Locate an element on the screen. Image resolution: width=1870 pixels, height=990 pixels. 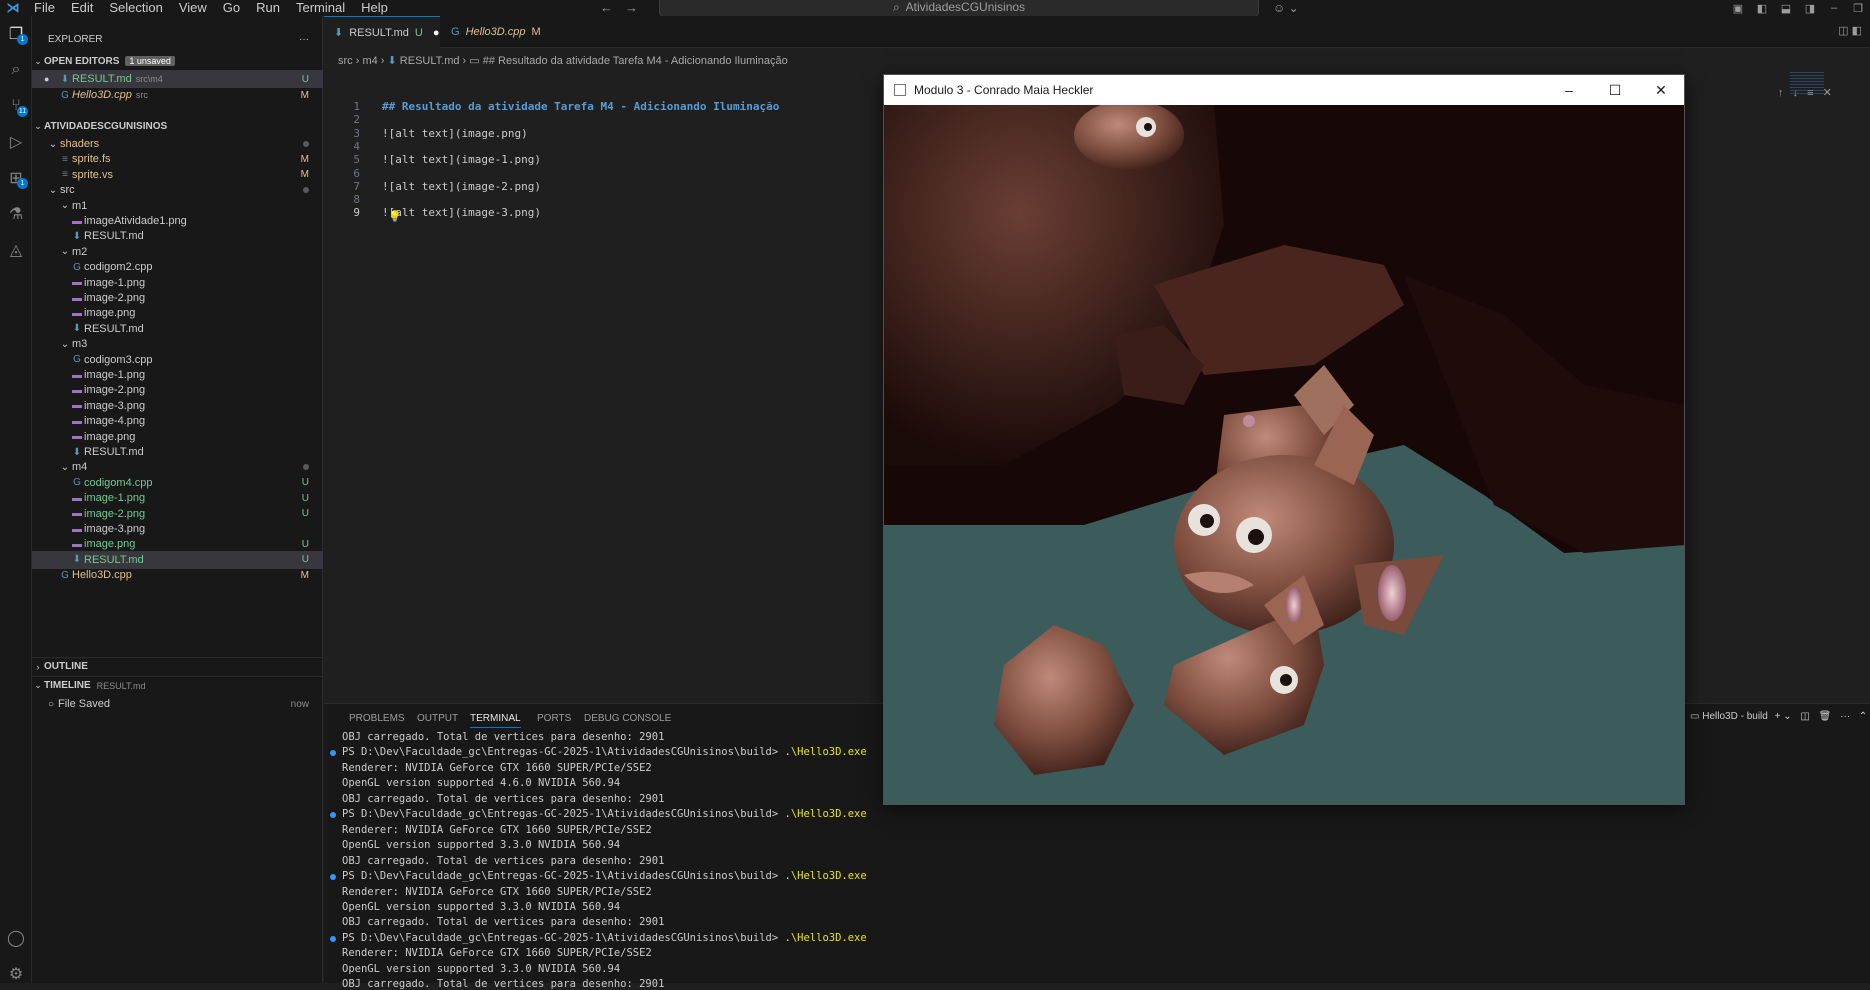
panel-tab: OUTPUT is located at coordinates (437, 718).